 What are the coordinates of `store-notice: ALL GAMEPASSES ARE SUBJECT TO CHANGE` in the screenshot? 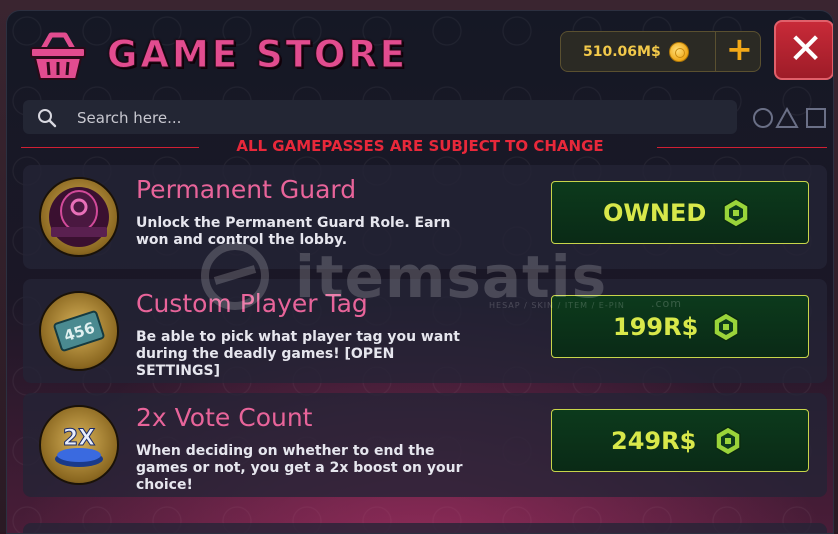 It's located at (420, 146).